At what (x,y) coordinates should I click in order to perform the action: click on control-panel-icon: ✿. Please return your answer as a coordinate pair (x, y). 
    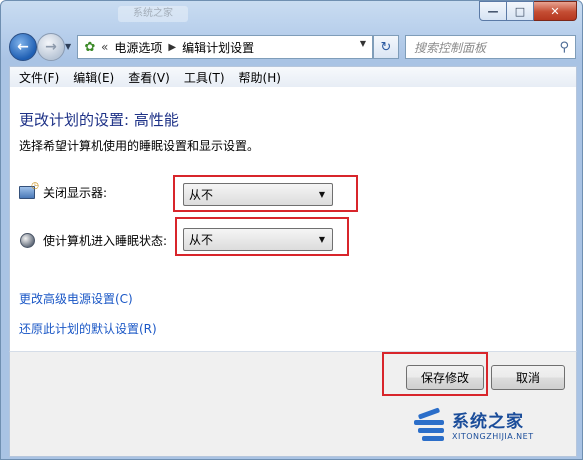
    Looking at the image, I should click on (90, 47).